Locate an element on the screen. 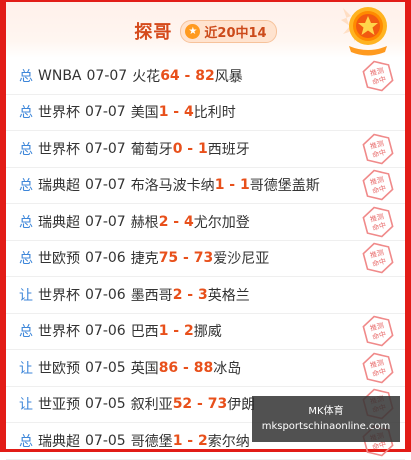  home-team: 美国 is located at coordinates (144, 113).